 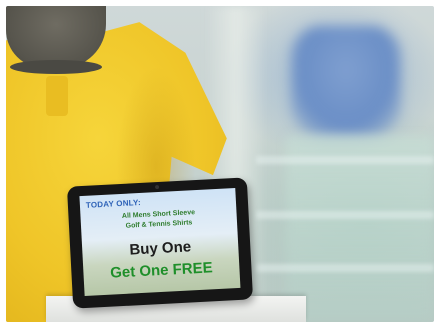 I want to click on blurred-blue-shirt, so click(x=346, y=81).